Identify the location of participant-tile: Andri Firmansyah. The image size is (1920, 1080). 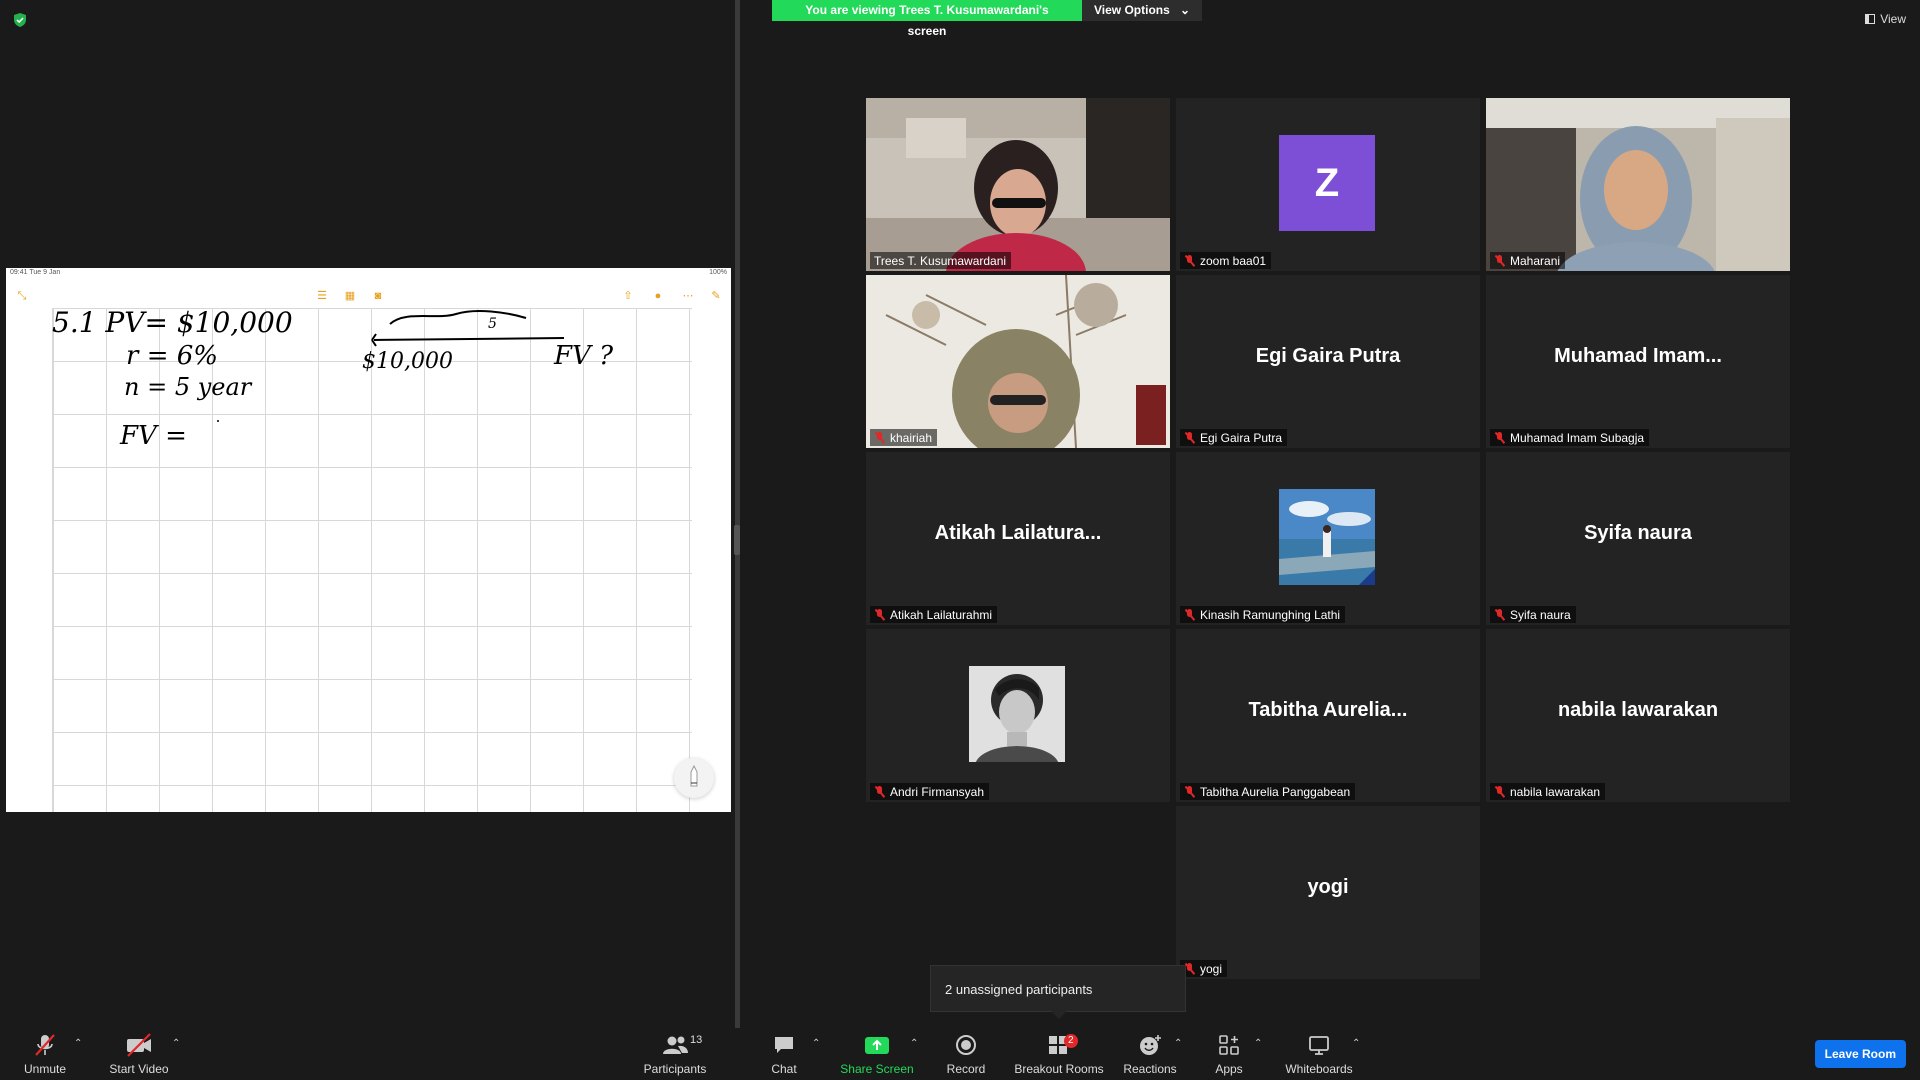
(1018, 715).